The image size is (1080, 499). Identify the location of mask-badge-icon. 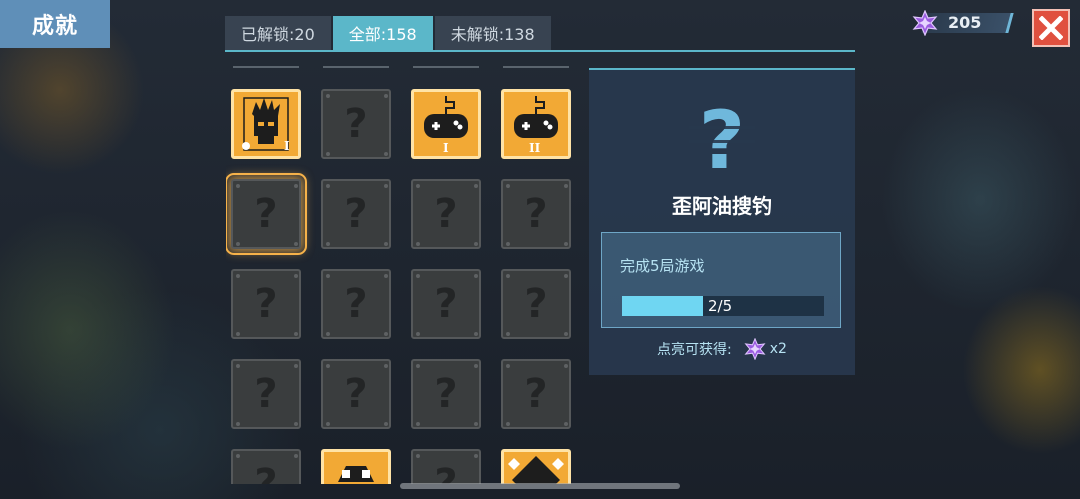
(356, 474).